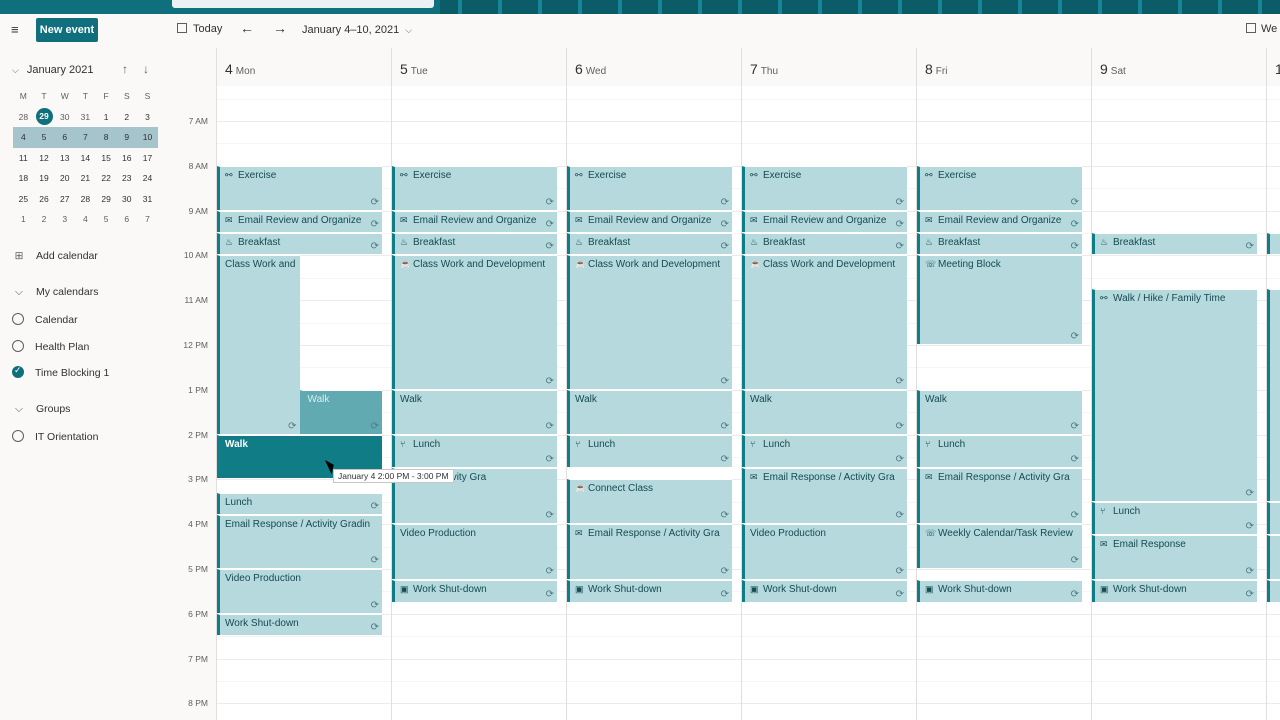  Describe the element at coordinates (18, 371) in the screenshot. I see `checkmark-icon` at that location.